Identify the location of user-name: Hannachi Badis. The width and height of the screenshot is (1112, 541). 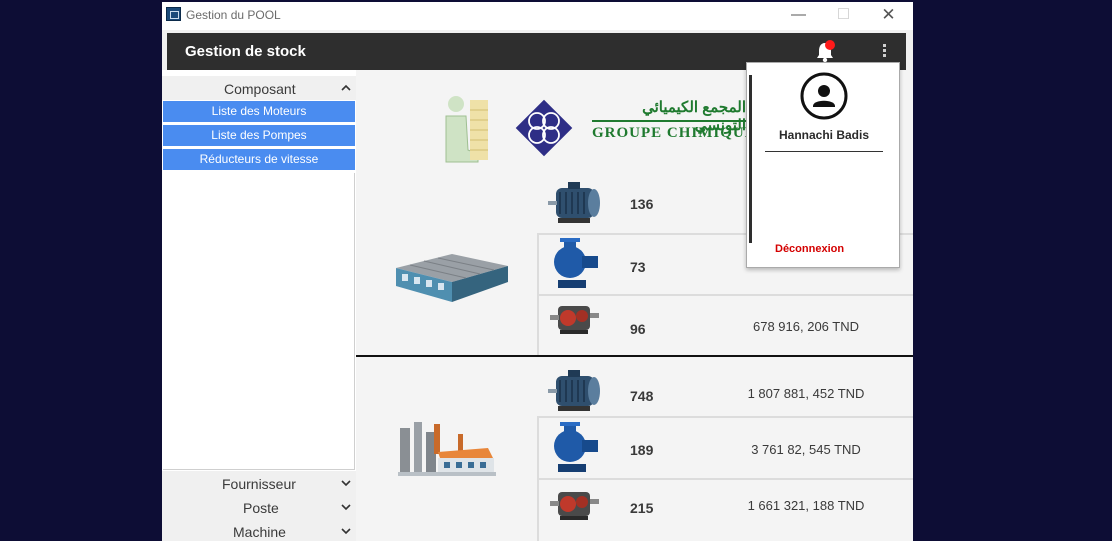
(824, 135).